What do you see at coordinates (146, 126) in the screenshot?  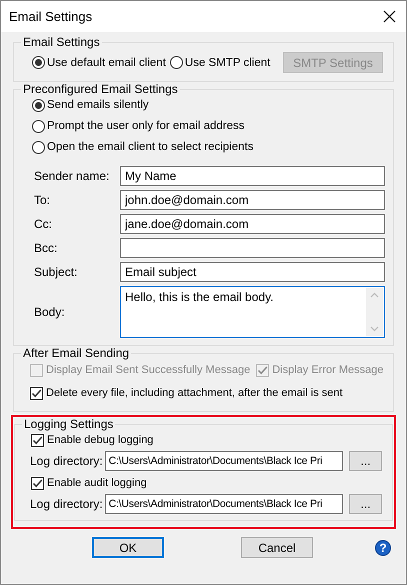 I see `radio-label: Prompt the user only for email address` at bounding box center [146, 126].